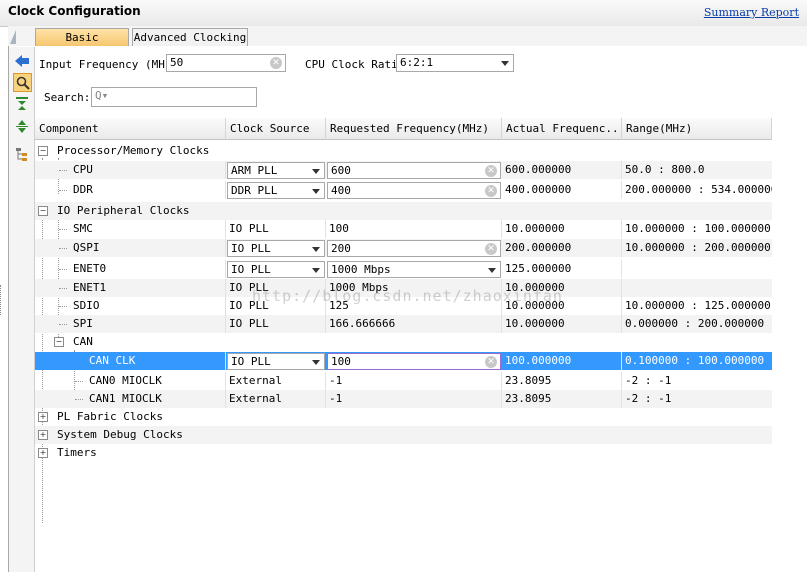 Image resolution: width=807 pixels, height=572 pixels. What do you see at coordinates (341, 190) in the screenshot?
I see `requested-frequency-value: 400` at bounding box center [341, 190].